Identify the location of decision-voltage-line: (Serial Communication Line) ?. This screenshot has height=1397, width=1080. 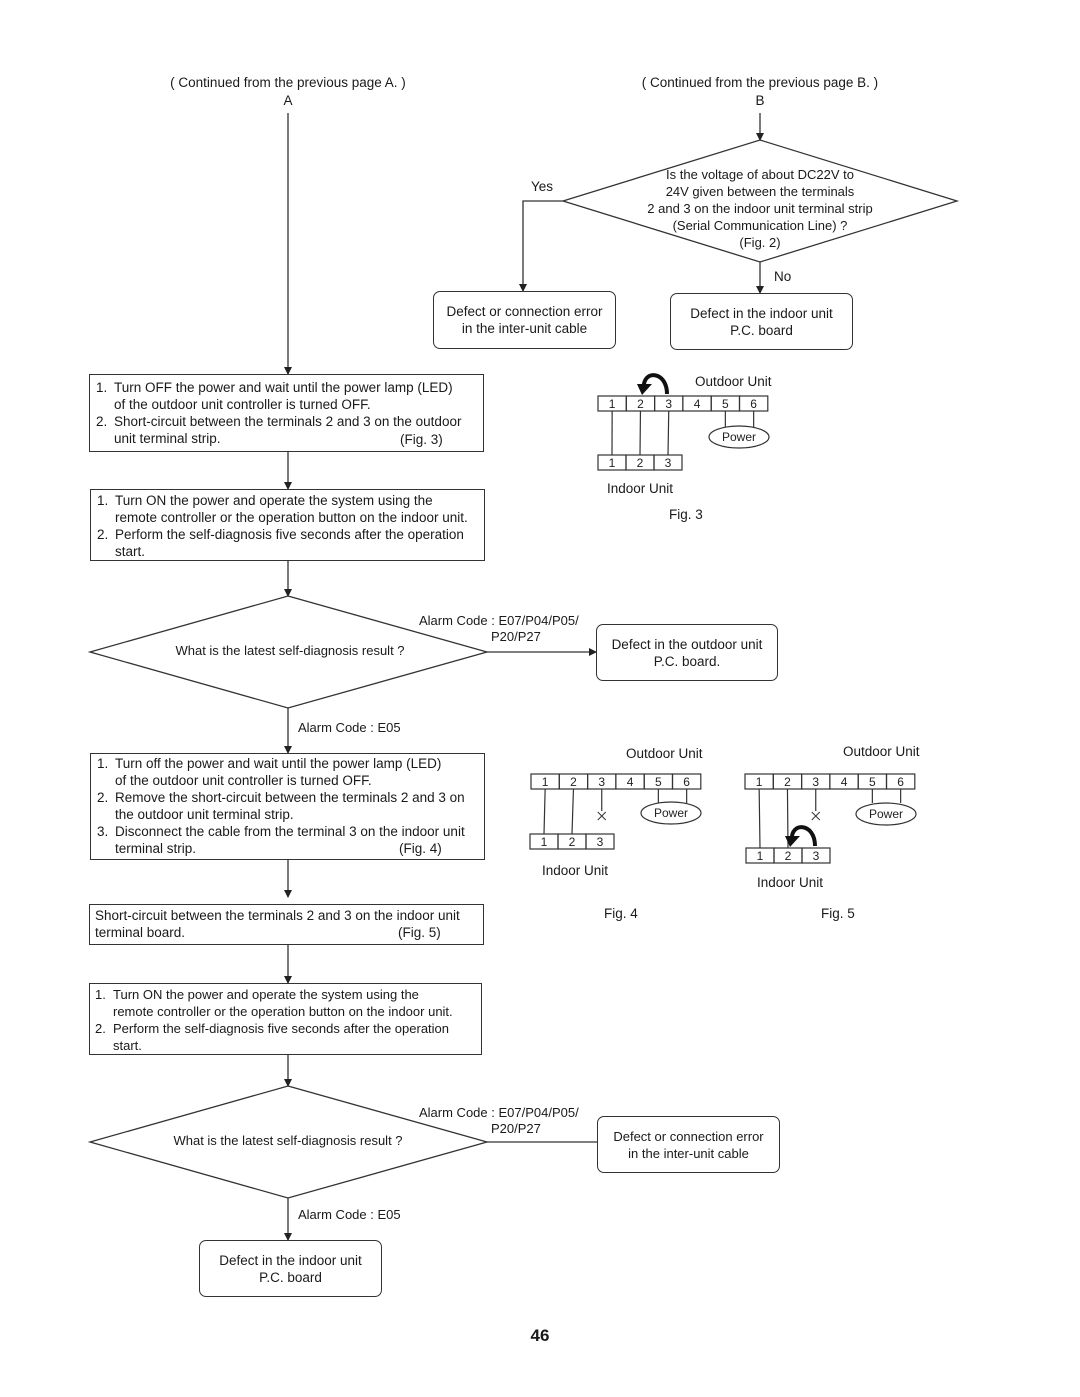
(760, 225).